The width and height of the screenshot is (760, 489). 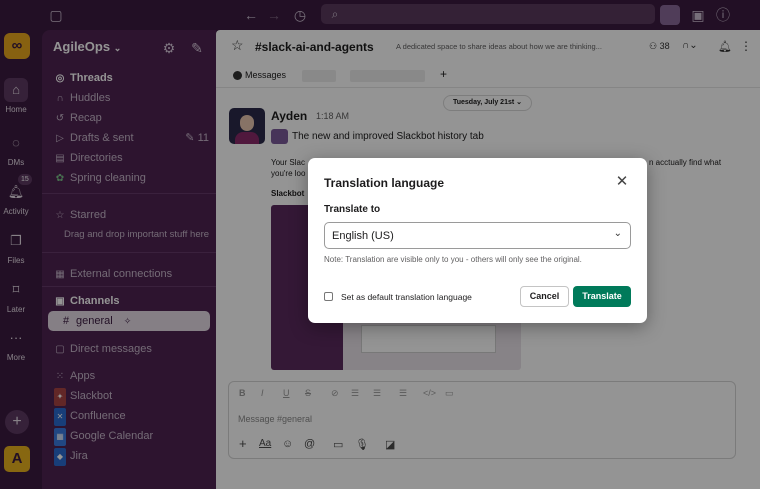 I want to click on language-select-value: English (US), so click(x=363, y=236).